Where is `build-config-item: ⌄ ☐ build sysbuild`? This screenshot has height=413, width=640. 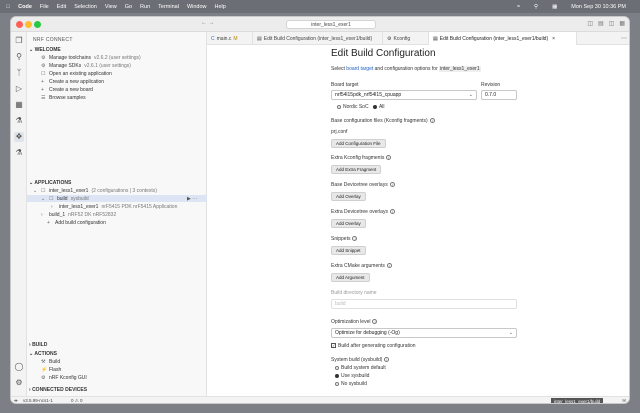
build-config-item: ⌄ ☐ build sysbuild is located at coordinates (65, 199).